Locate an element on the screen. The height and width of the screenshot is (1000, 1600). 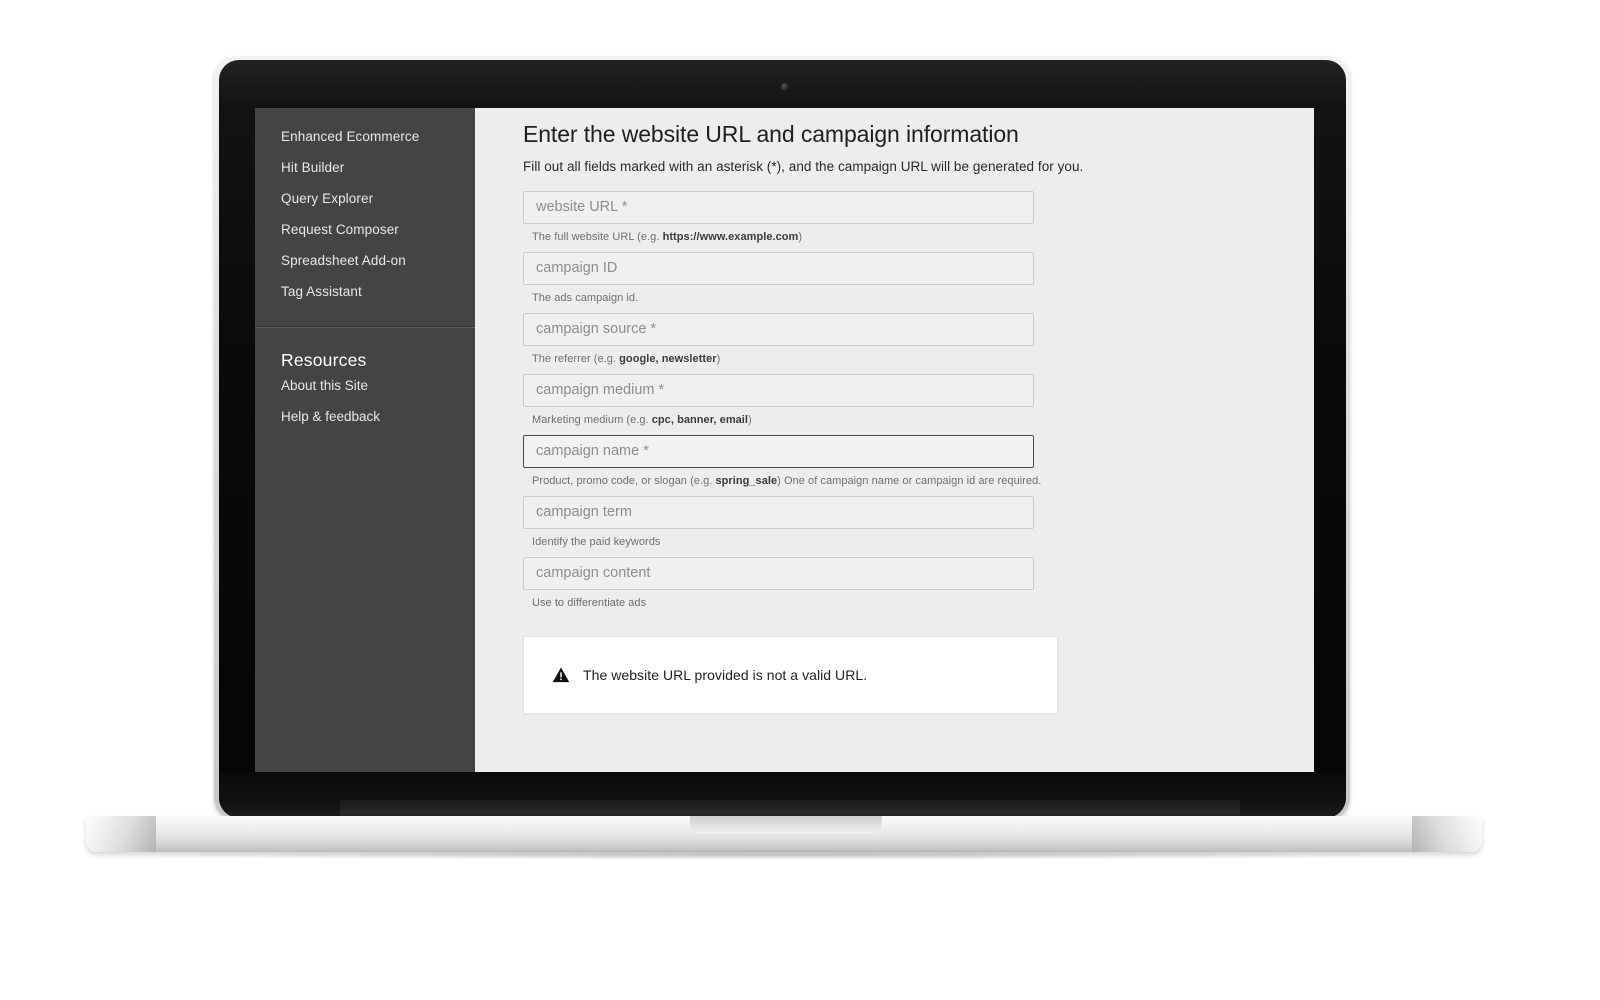
sidebar-item-spreadsheet-add-on: Spreadsheet Add-on is located at coordinates (365, 260).